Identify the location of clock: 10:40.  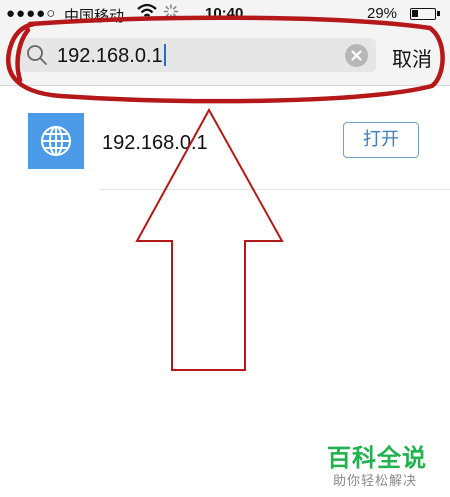
(224, 13).